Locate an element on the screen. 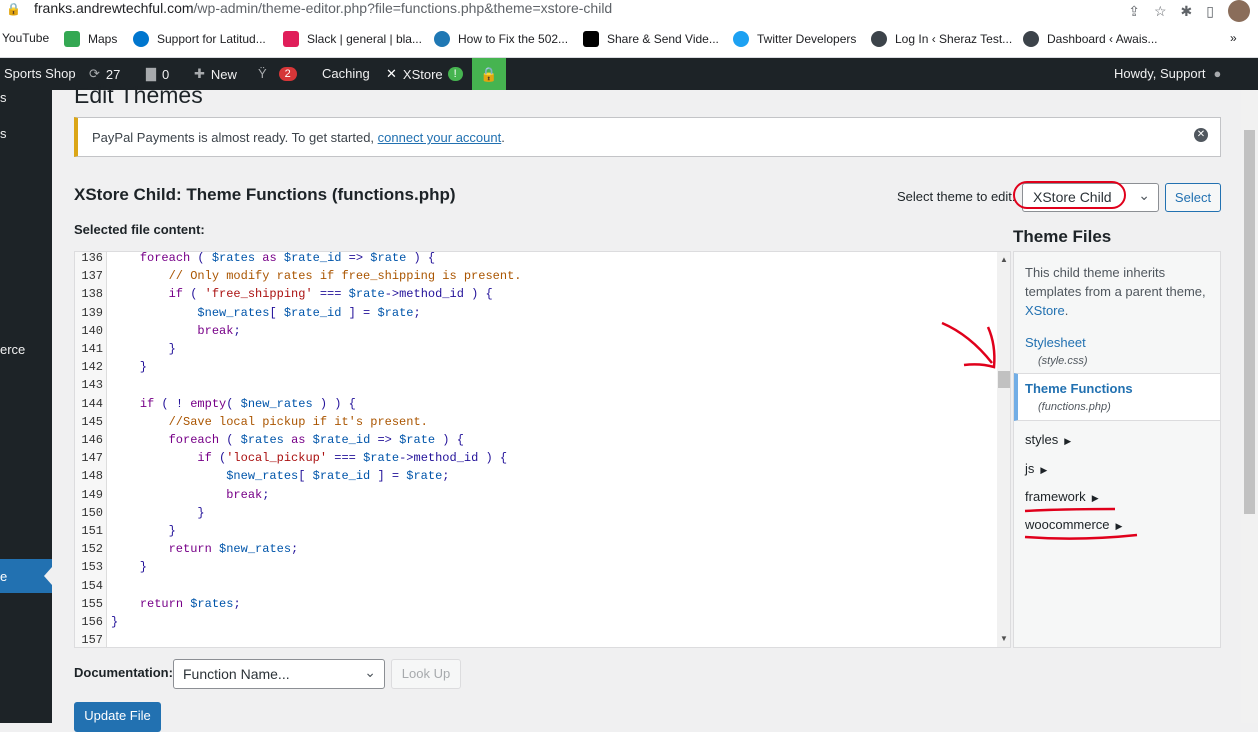  line-number: 141 is located at coordinates (92, 349).